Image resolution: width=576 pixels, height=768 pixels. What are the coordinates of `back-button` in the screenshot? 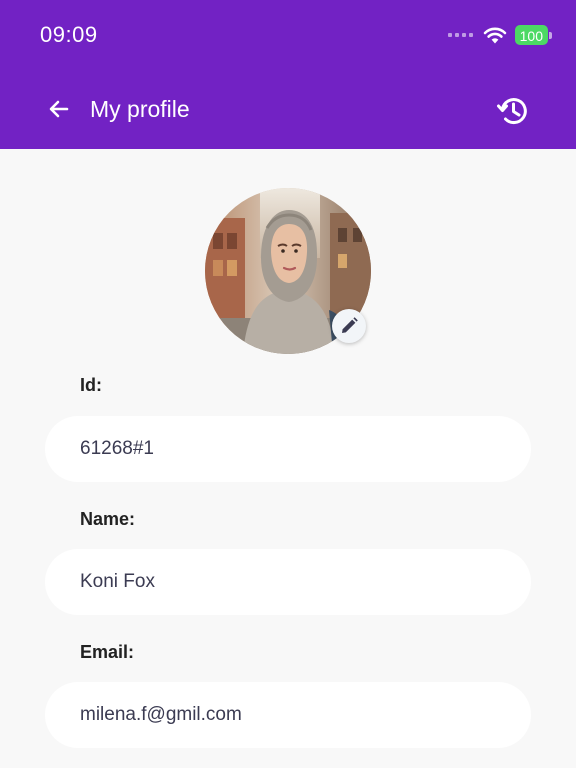 It's located at (59, 109).